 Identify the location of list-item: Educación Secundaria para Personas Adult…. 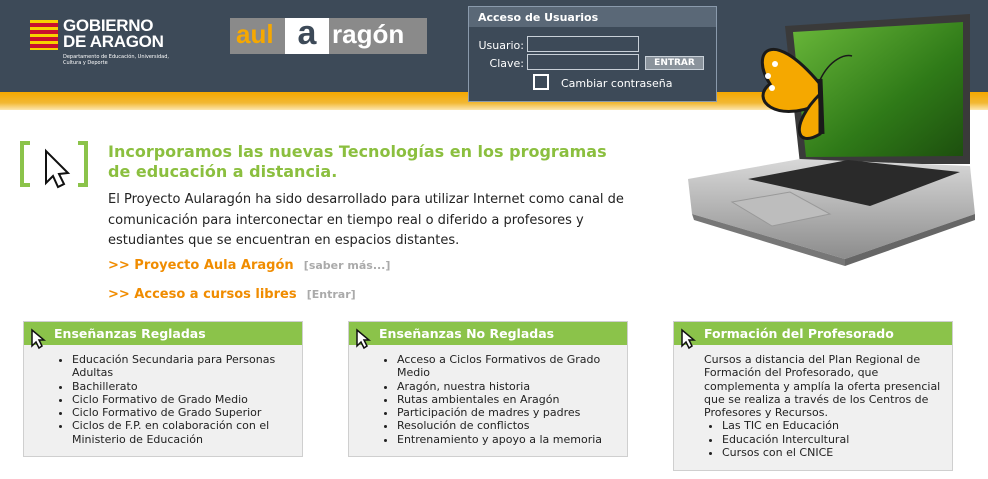
(182, 366).